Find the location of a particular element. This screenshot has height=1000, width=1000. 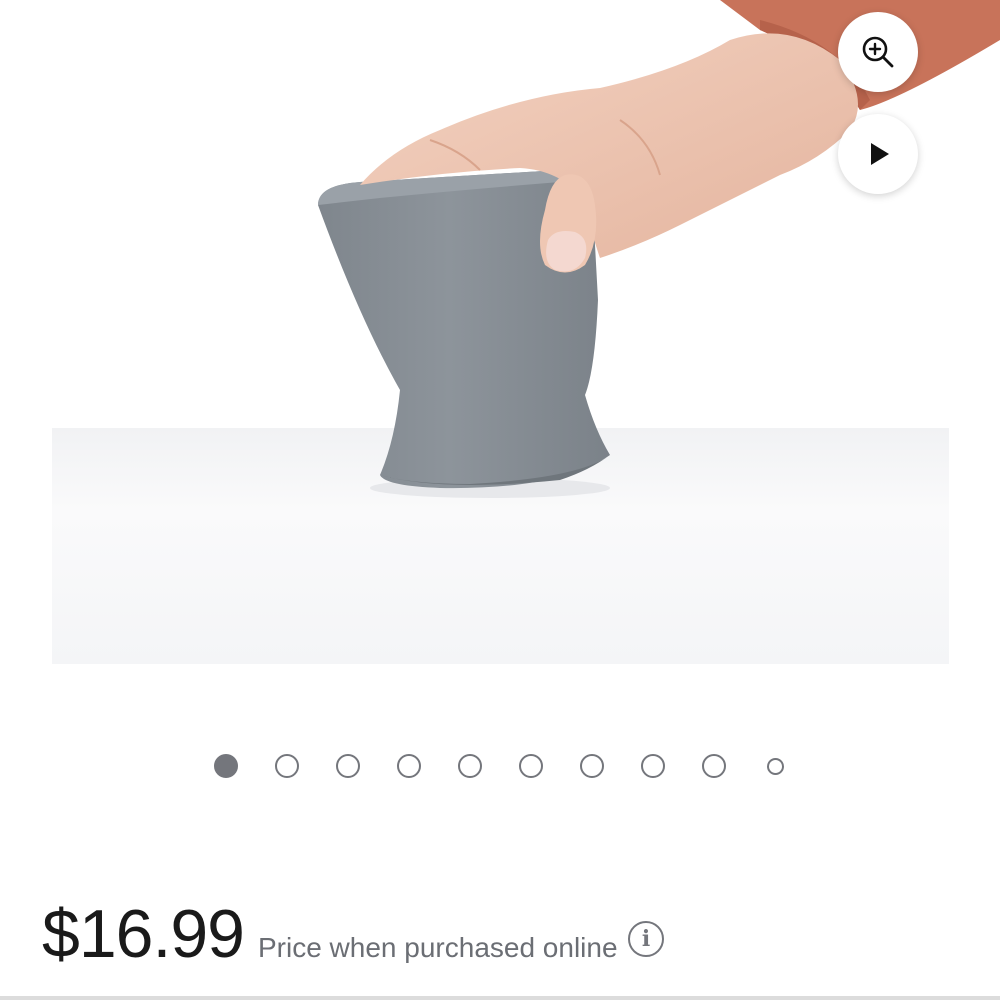

play-video-button is located at coordinates (878, 154).